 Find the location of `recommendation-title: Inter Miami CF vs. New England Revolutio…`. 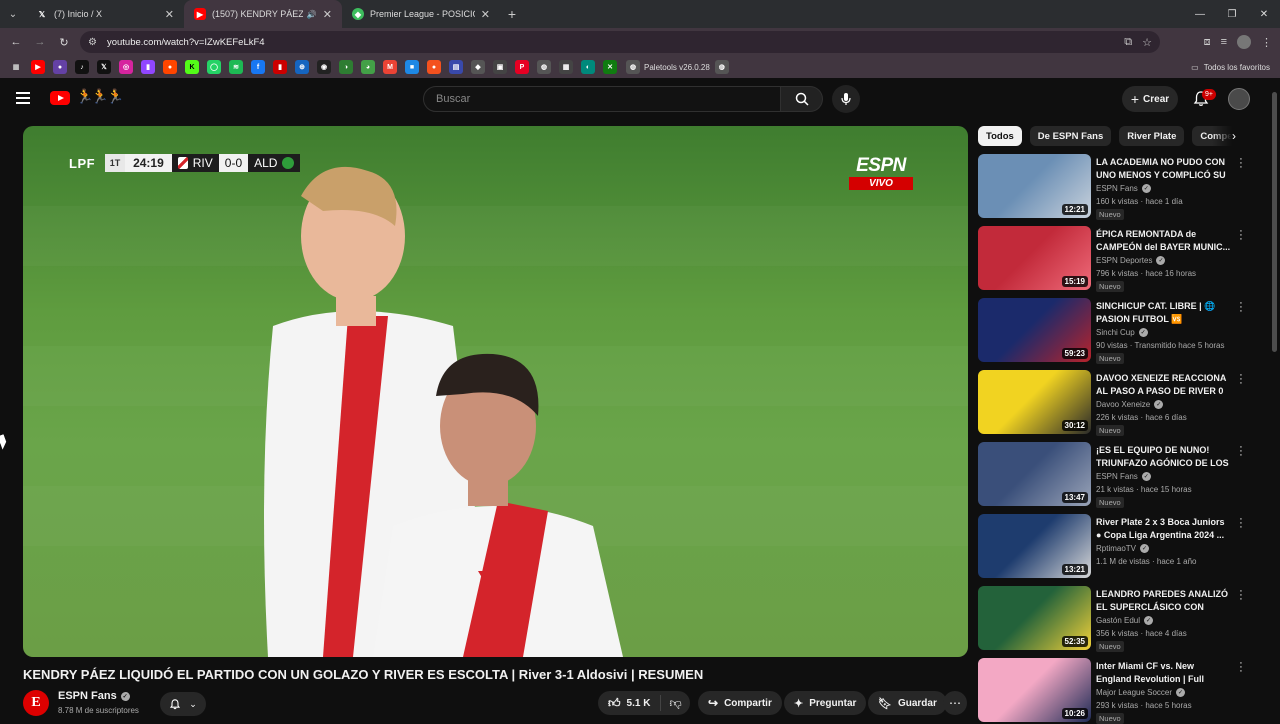

recommendation-title: Inter Miami CF vs. New England Revolutio… is located at coordinates (1164, 673).